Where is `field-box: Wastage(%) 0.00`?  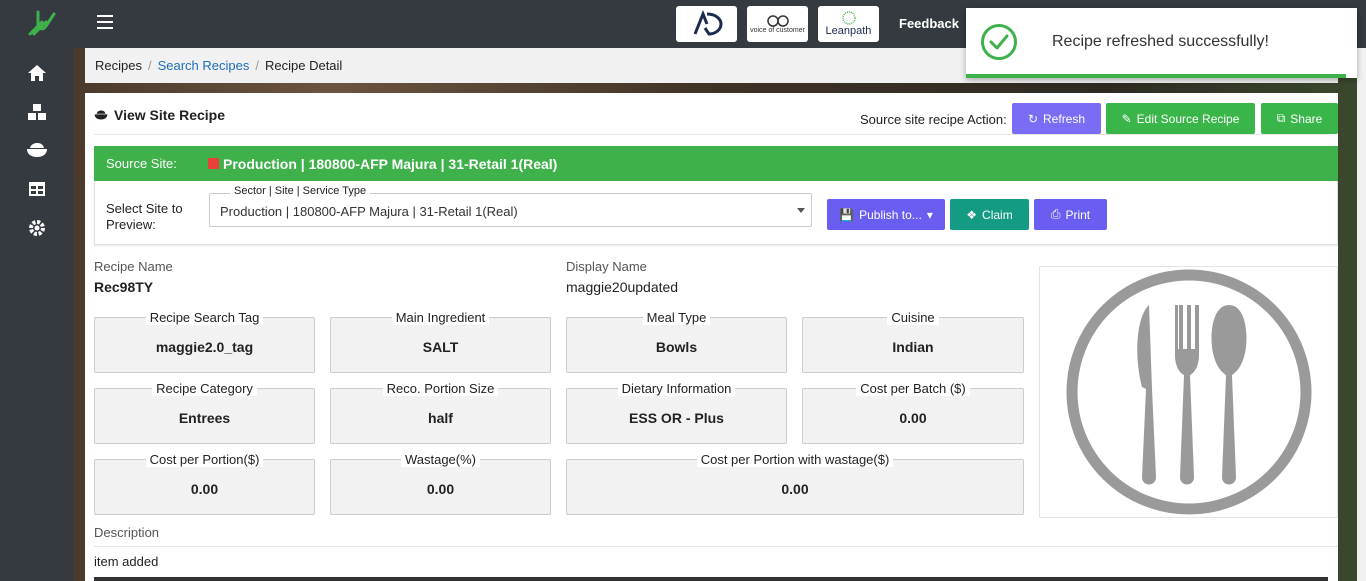
field-box: Wastage(%) 0.00 is located at coordinates (440, 483).